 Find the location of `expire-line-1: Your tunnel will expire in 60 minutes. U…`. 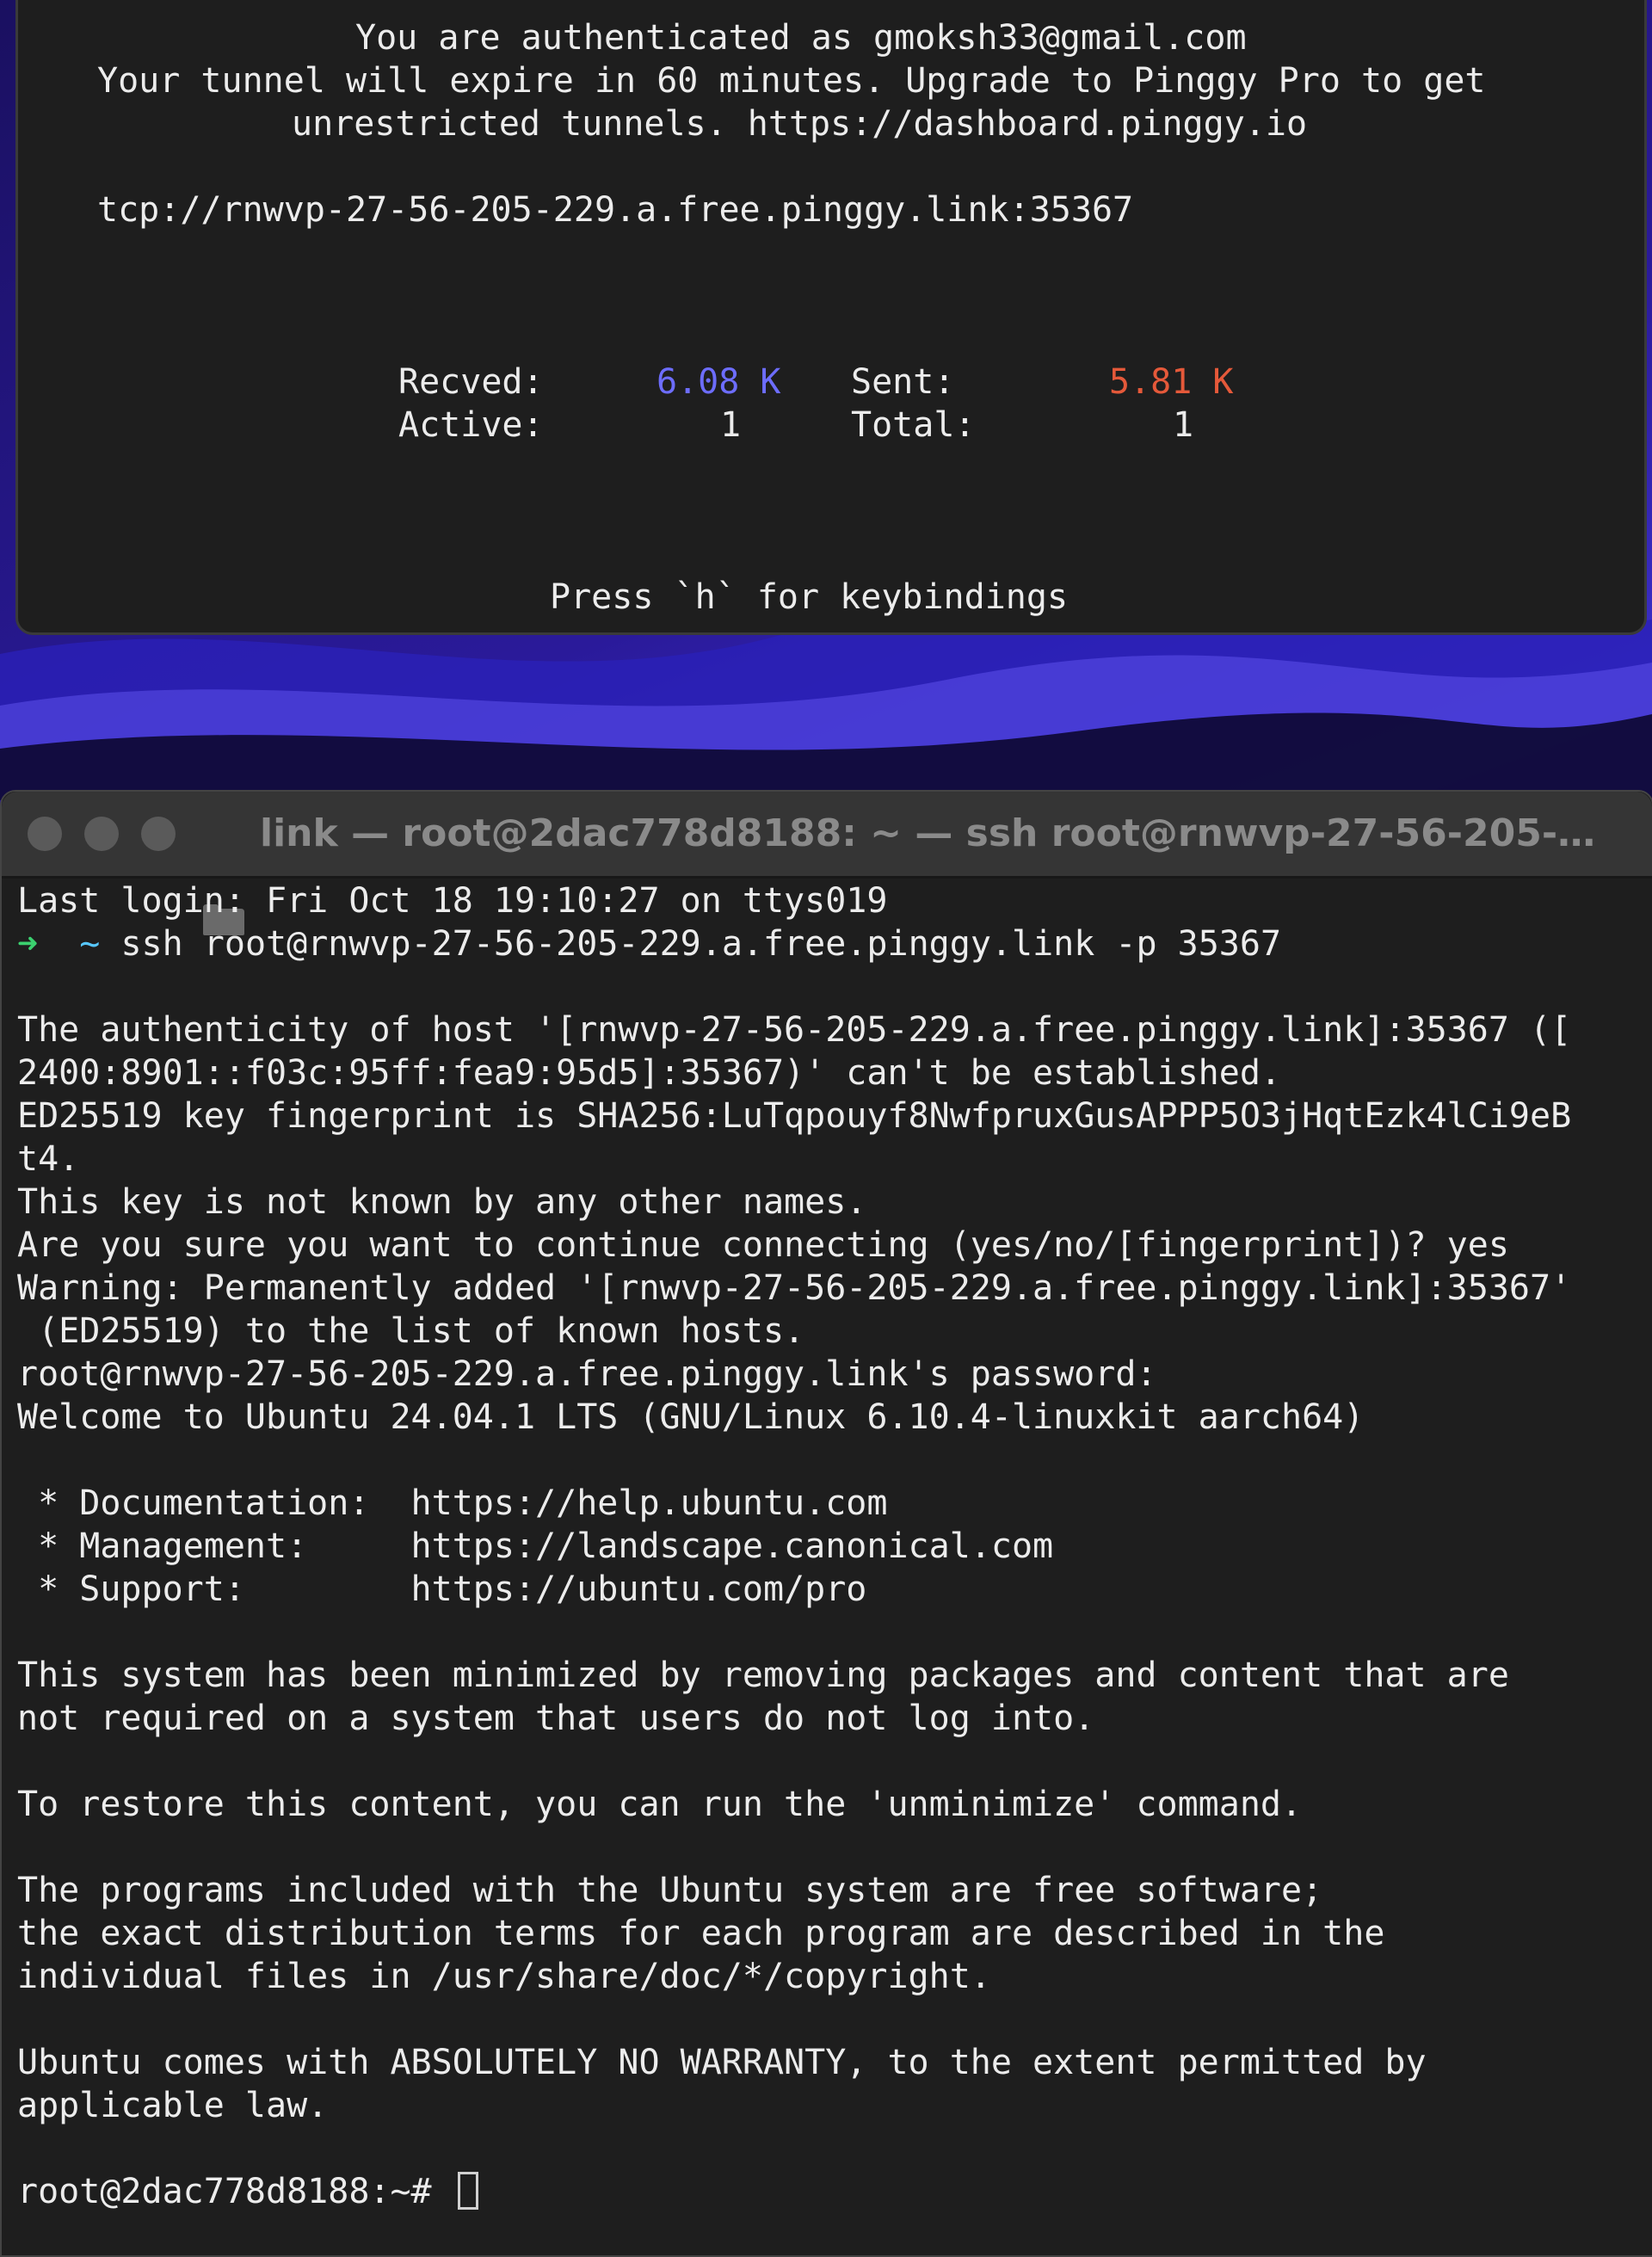

expire-line-1: Your tunnel will expire in 60 minutes. U… is located at coordinates (791, 81).